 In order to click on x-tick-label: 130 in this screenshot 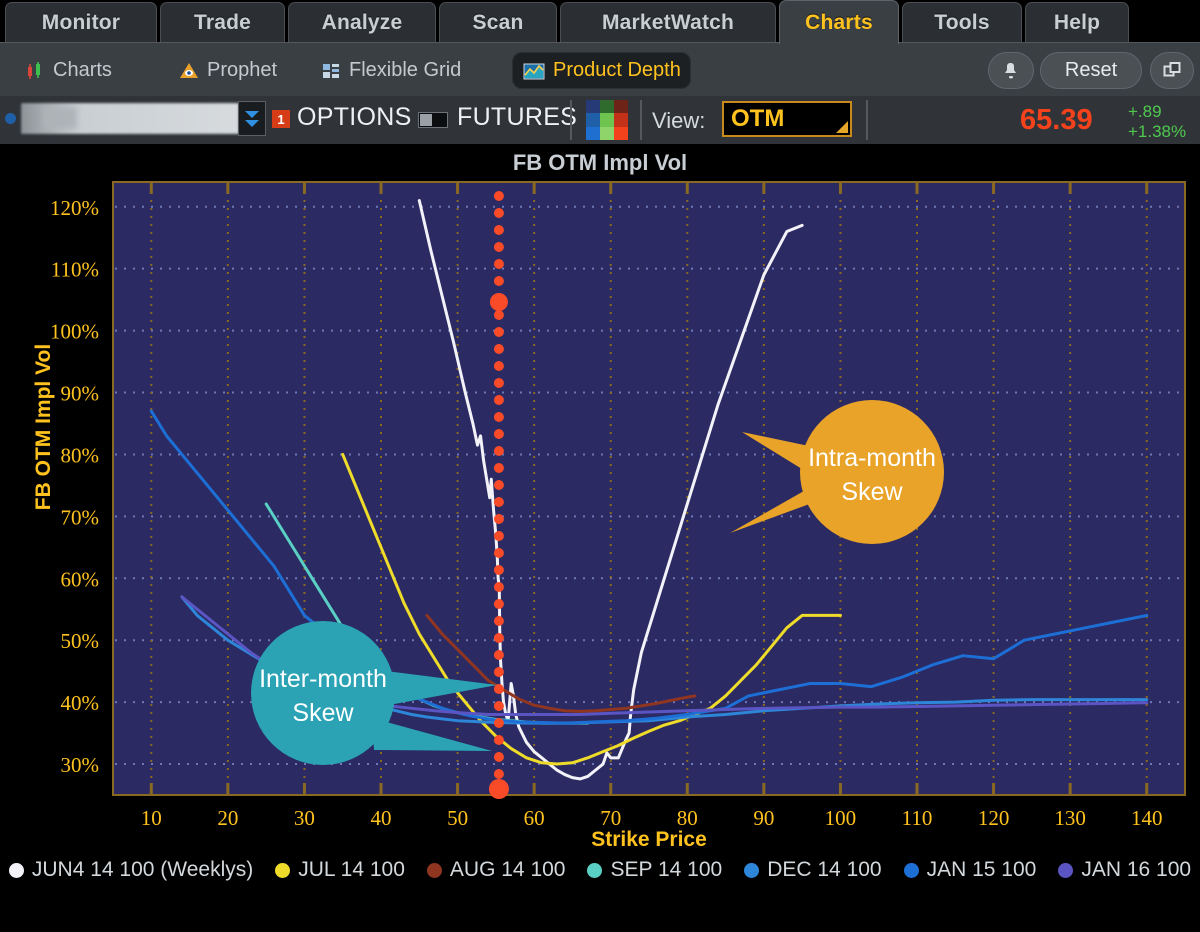, I will do `click(1070, 818)`.